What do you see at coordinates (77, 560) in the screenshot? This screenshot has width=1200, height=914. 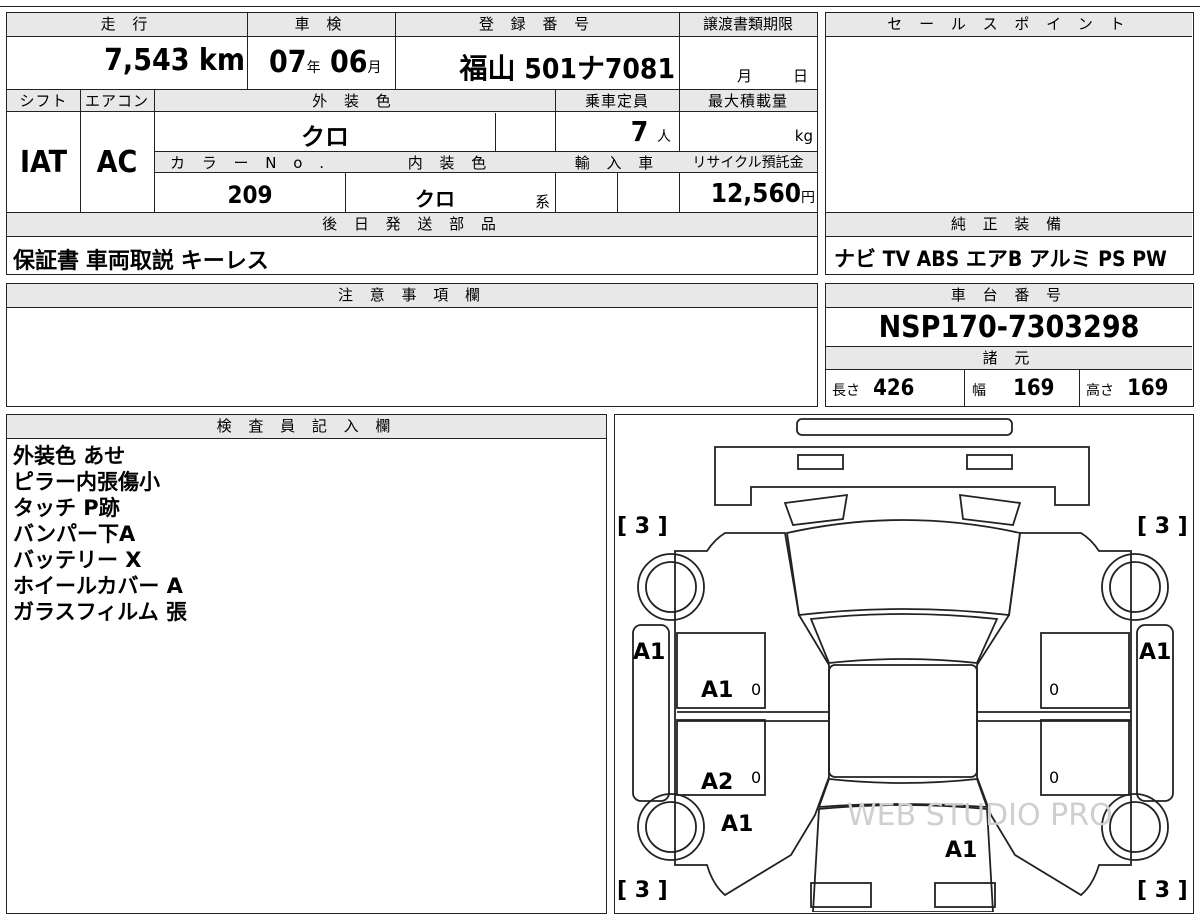 I see `inspector-note: バッテリー X` at bounding box center [77, 560].